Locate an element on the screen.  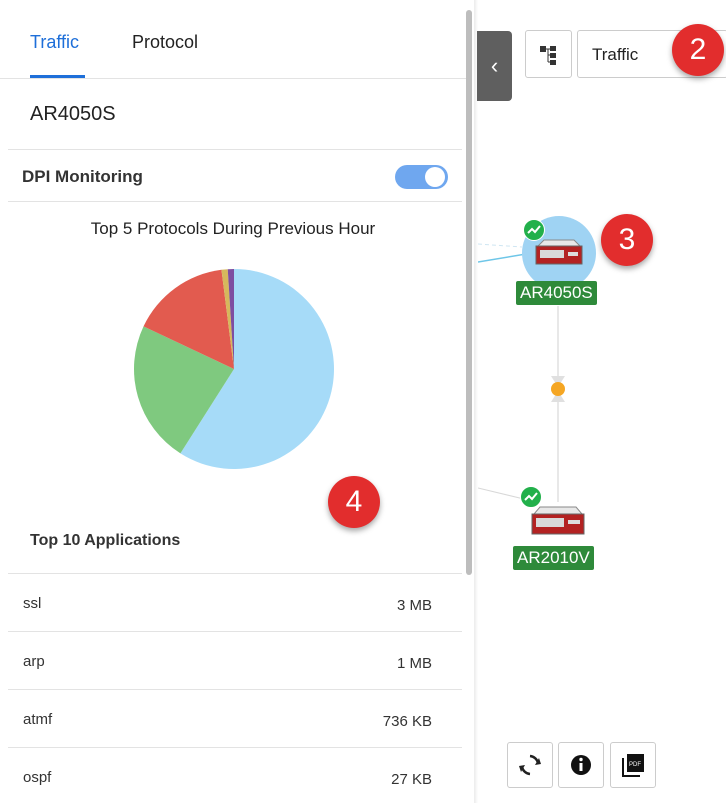
device-title: AR4050S is located at coordinates (73, 114).